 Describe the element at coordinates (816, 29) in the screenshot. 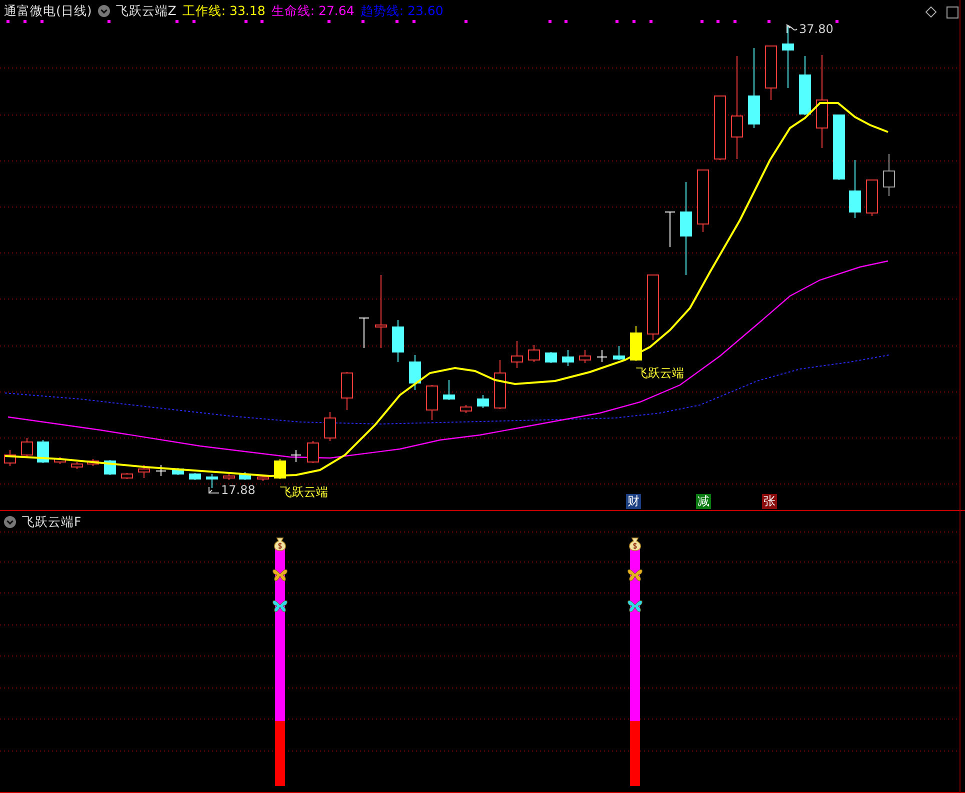

I see `price-label: 37.80` at that location.